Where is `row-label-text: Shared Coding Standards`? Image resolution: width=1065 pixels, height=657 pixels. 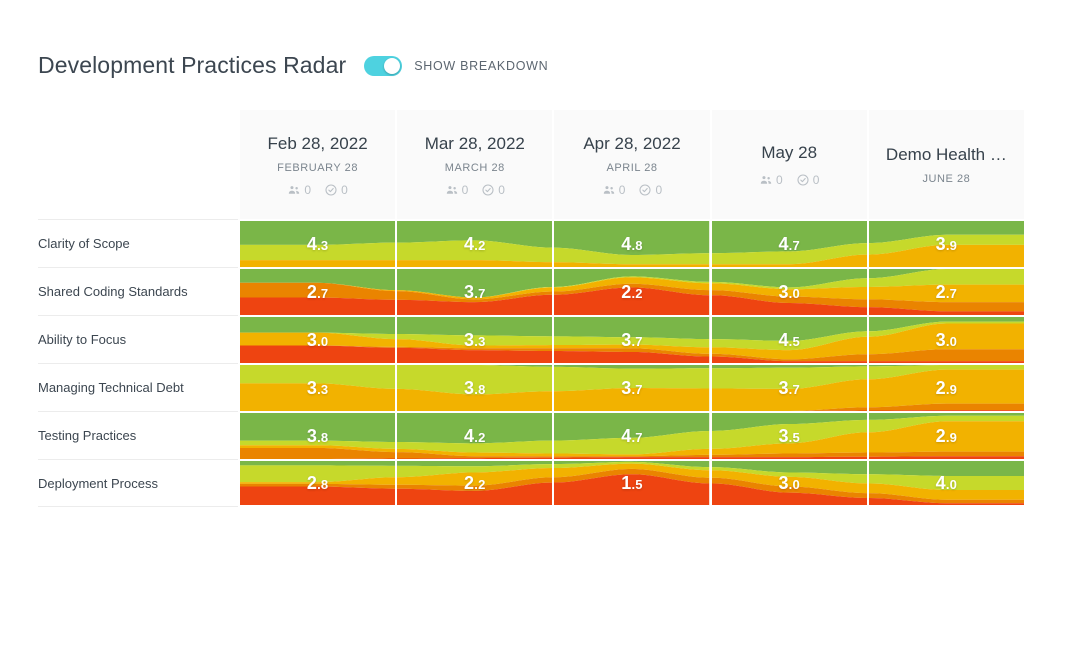
row-label-text: Shared Coding Standards is located at coordinates (113, 291).